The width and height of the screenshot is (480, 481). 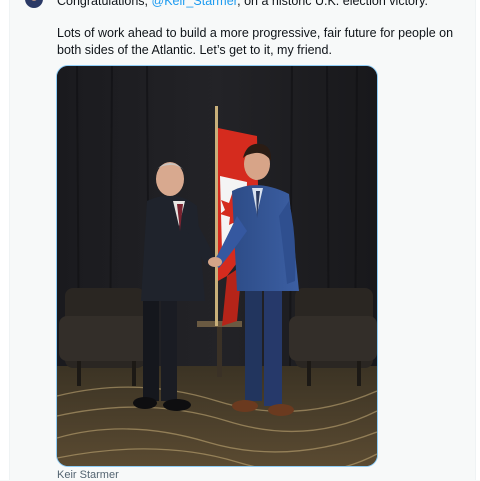 I want to click on tweet-text-suffix: , on a historic U.K. election victory., so click(x=332, y=4).